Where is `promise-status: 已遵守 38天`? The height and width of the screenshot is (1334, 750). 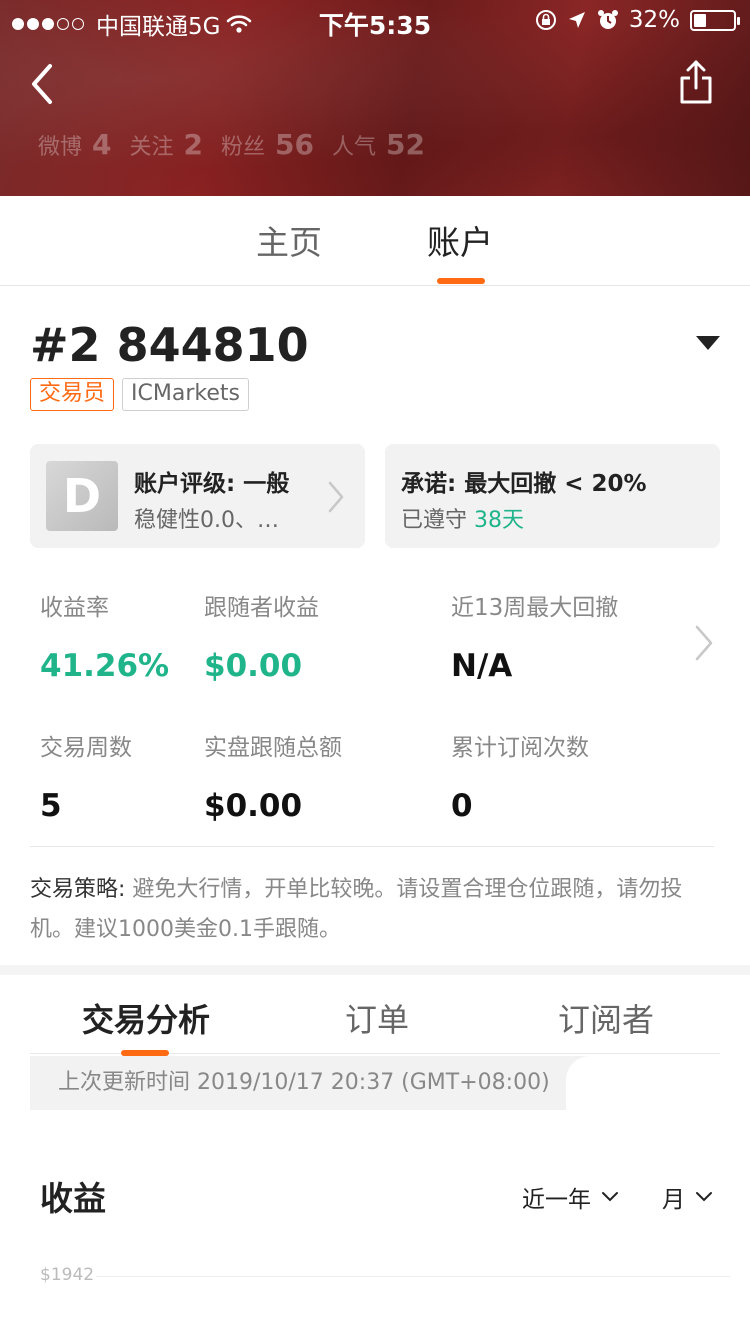
promise-status: 已遵守 38天 is located at coordinates (462, 518).